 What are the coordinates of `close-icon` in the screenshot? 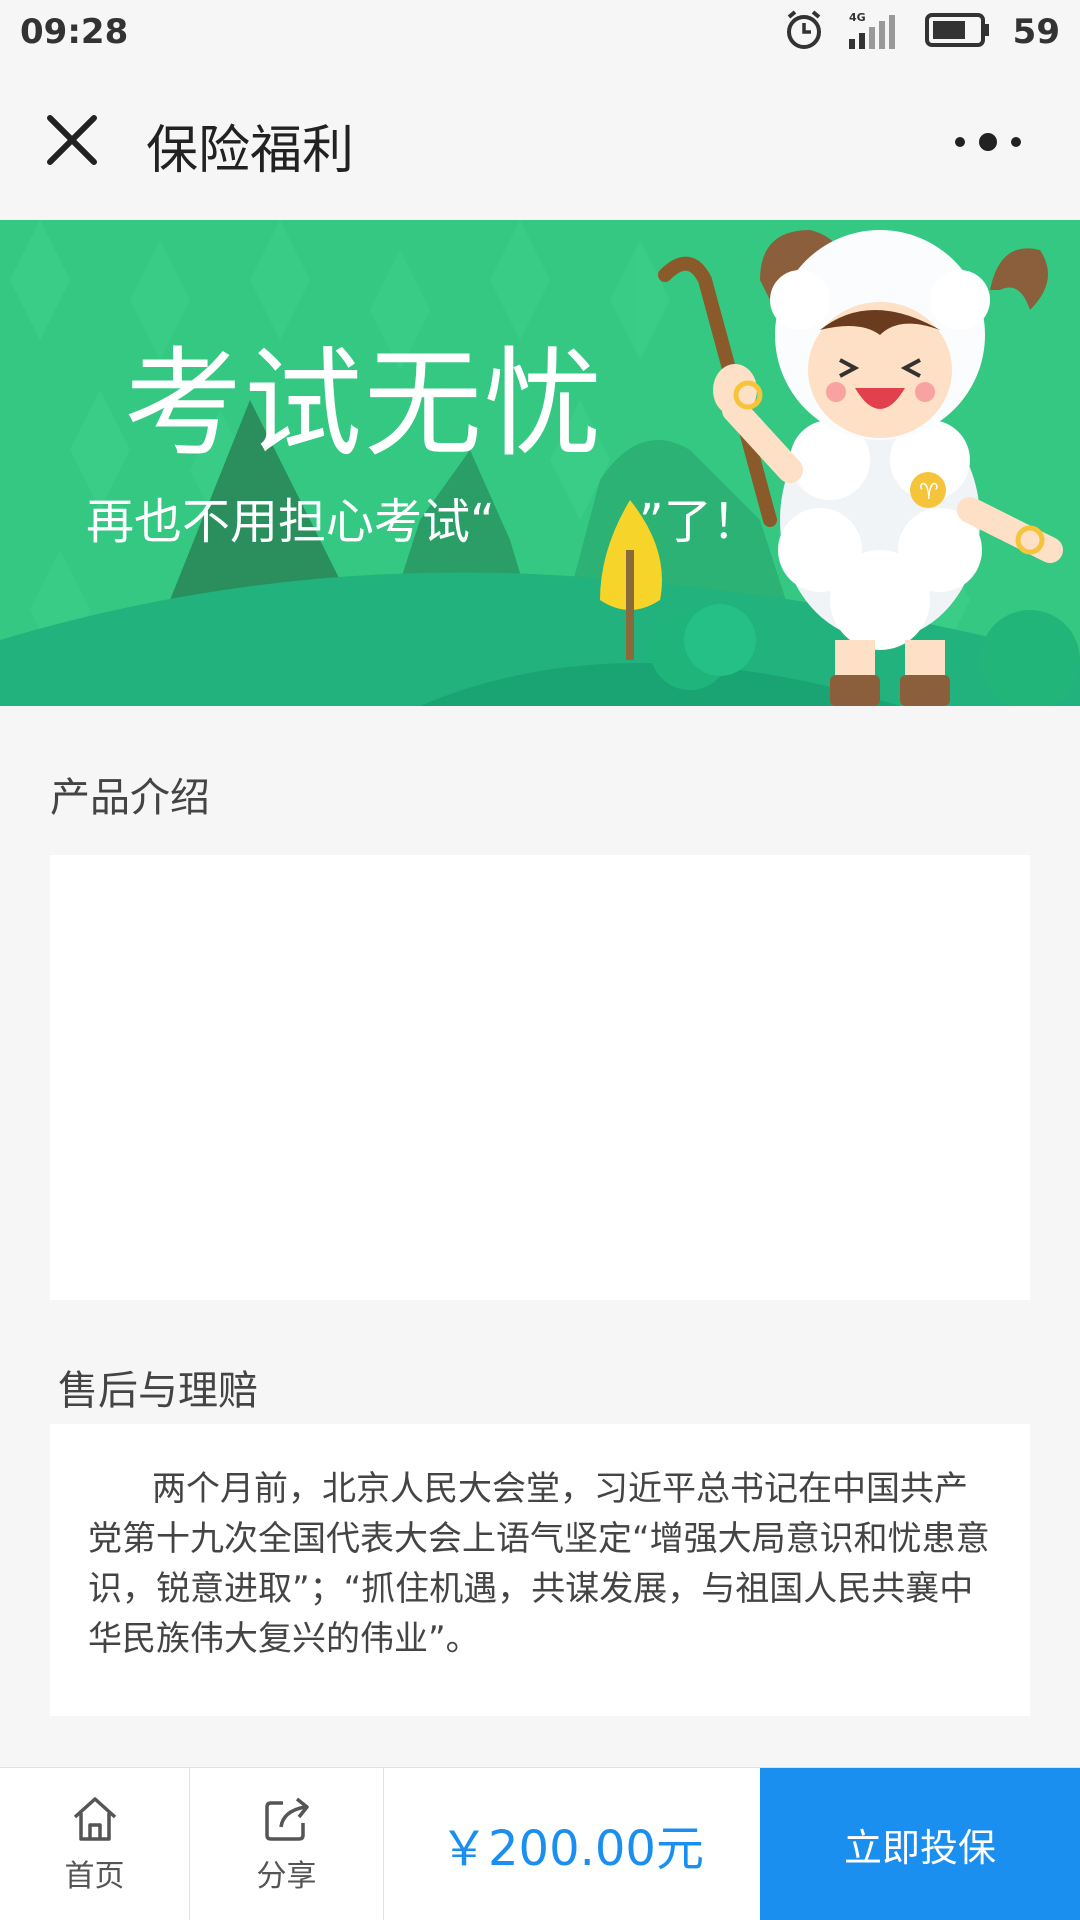 It's located at (72, 140).